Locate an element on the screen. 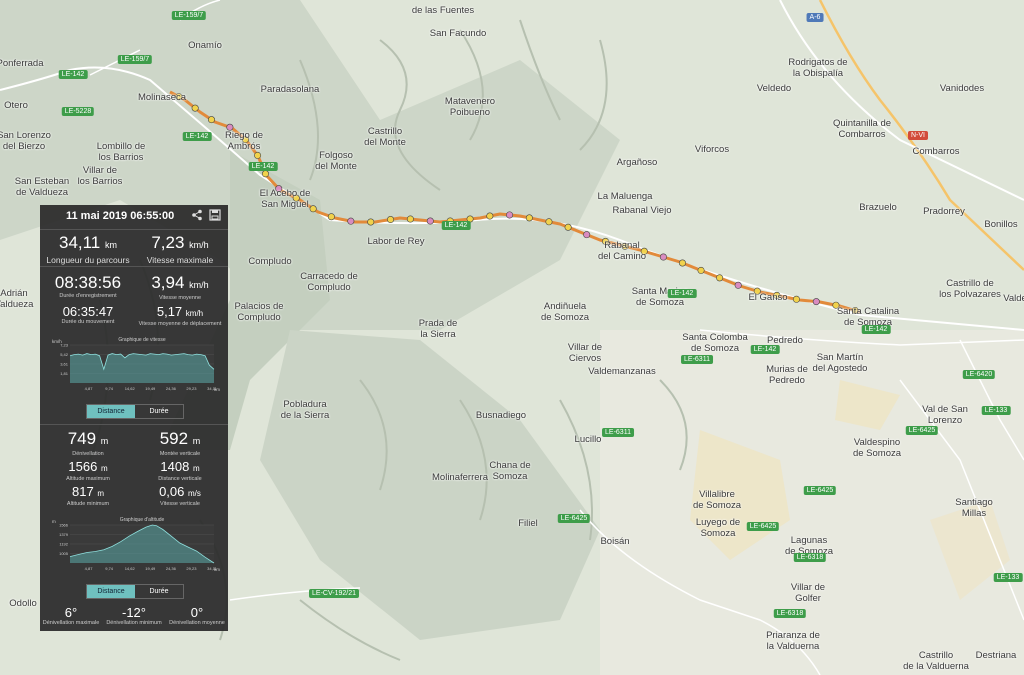 This screenshot has width=1024, height=675. place-label-santiago: Santiago Millas is located at coordinates (974, 508).